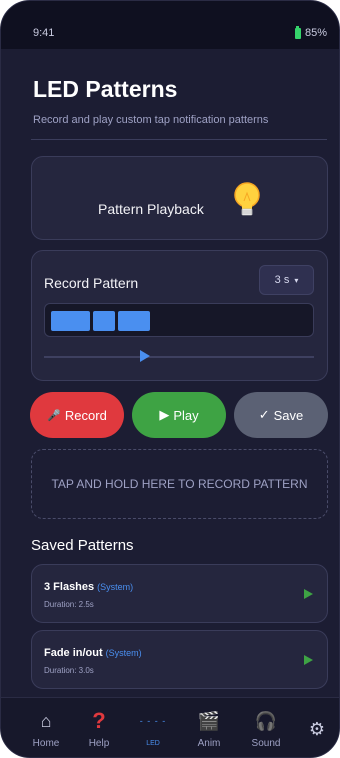 The height and width of the screenshot is (758, 340). Describe the element at coordinates (69, 670) in the screenshot. I see `pattern-duration: Duration: 3.0s` at that location.